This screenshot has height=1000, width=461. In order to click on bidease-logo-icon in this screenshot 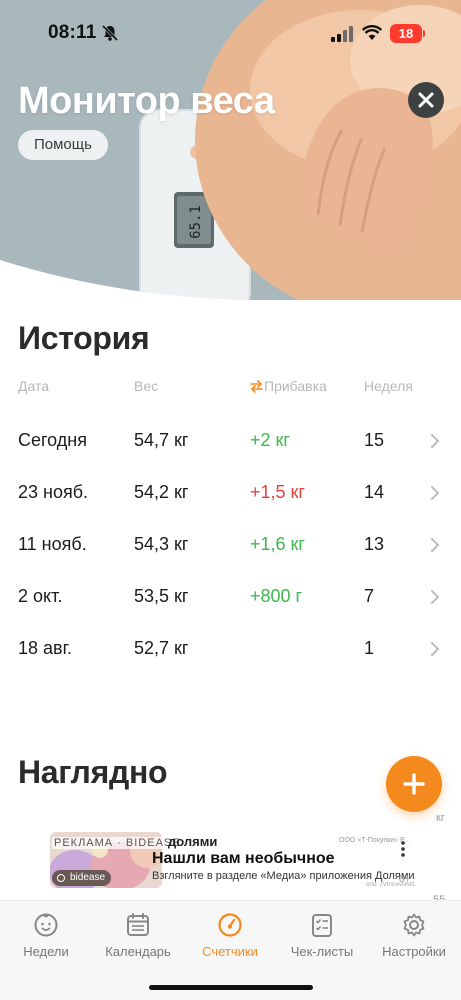, I will do `click(61, 878)`.